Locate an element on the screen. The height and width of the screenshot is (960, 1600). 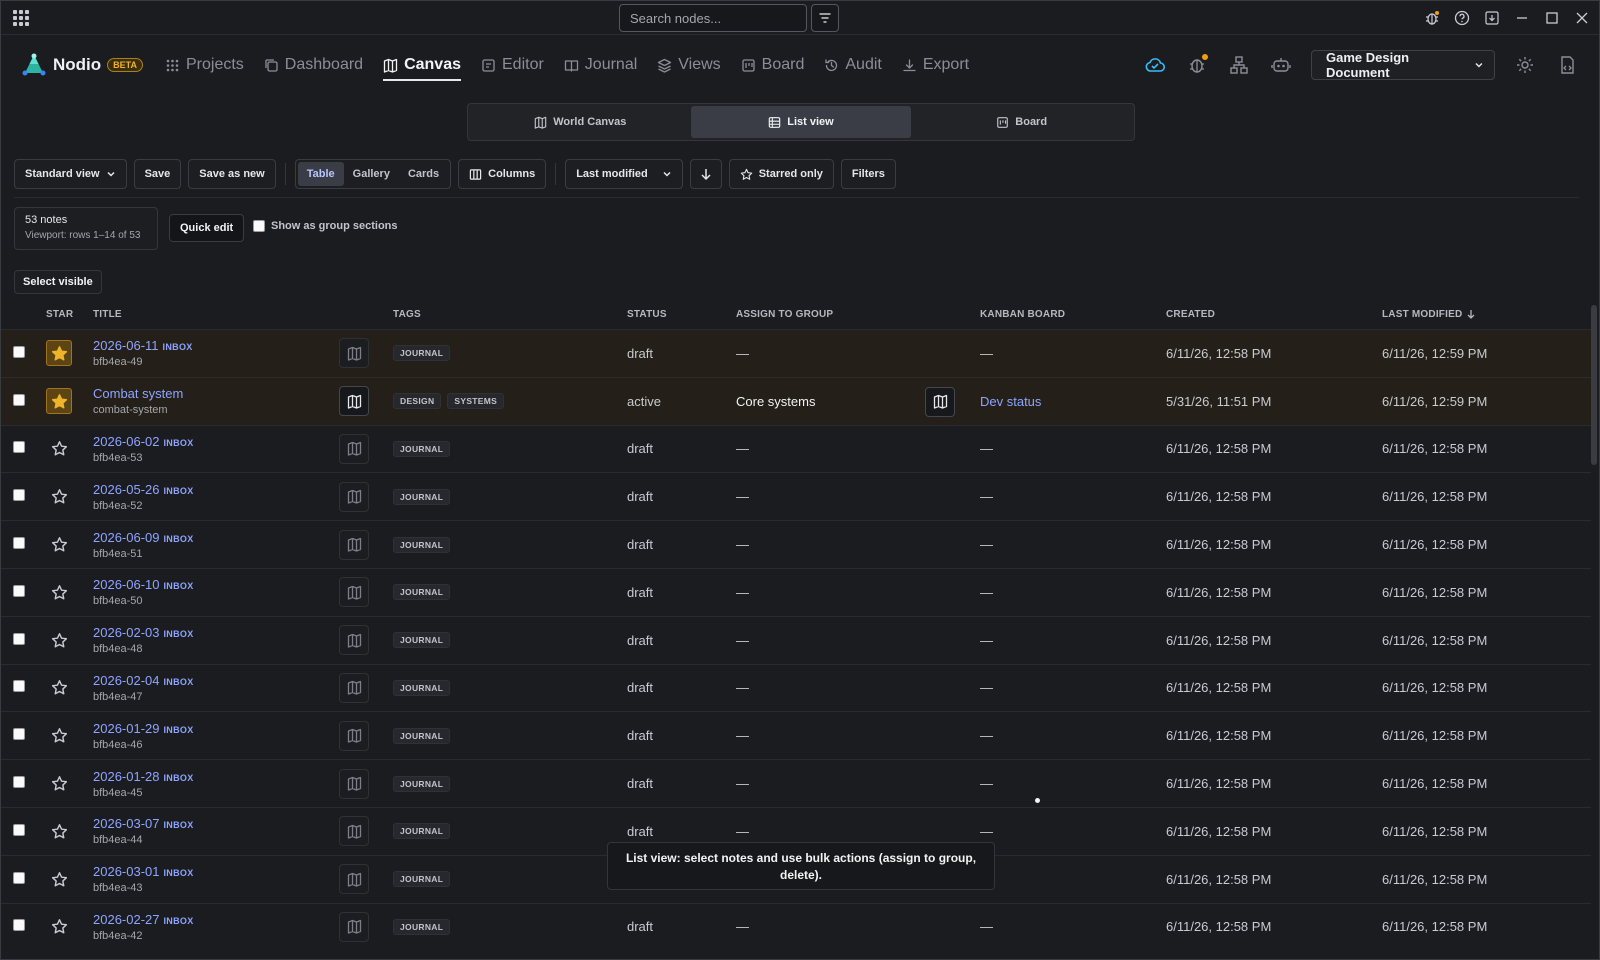
note-title-link: 2026-01-29 is located at coordinates (126, 728).